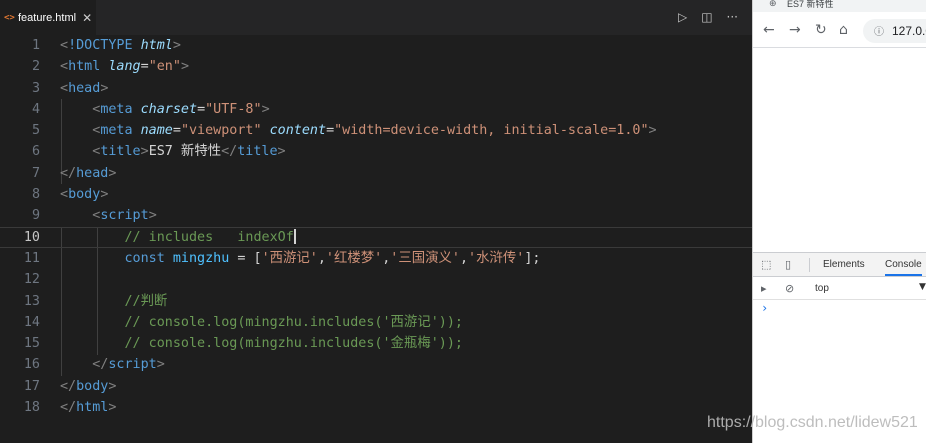 Image resolution: width=926 pixels, height=443 pixels. Describe the element at coordinates (144, 67) in the screenshot. I see `code-token: =` at that location.